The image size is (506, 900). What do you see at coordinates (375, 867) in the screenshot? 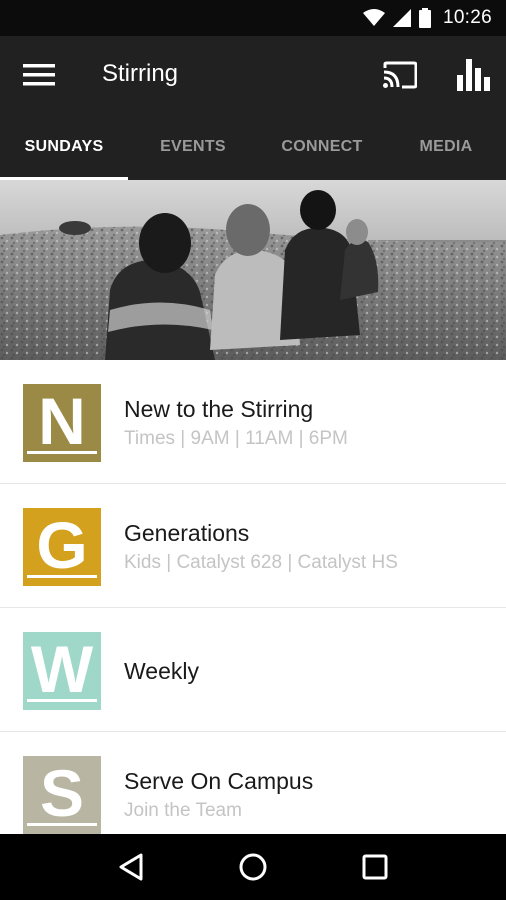
I see `recents-icon` at bounding box center [375, 867].